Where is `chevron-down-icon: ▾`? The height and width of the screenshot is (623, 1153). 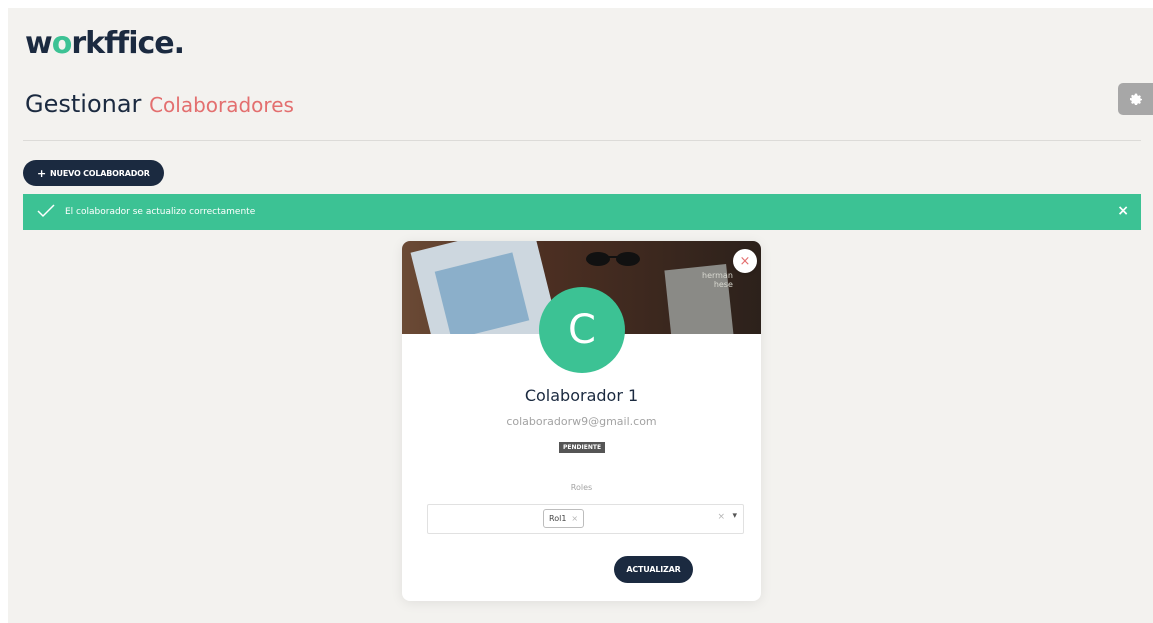
chevron-down-icon: ▾ is located at coordinates (734, 516).